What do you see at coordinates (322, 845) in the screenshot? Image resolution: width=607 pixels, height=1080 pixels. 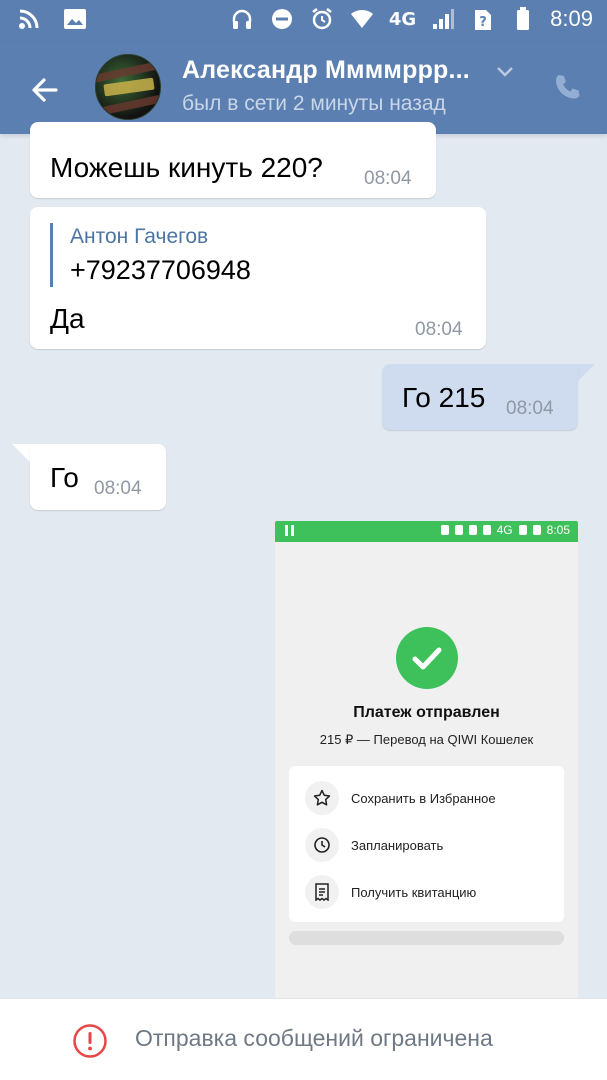 I see `clock-icon` at bounding box center [322, 845].